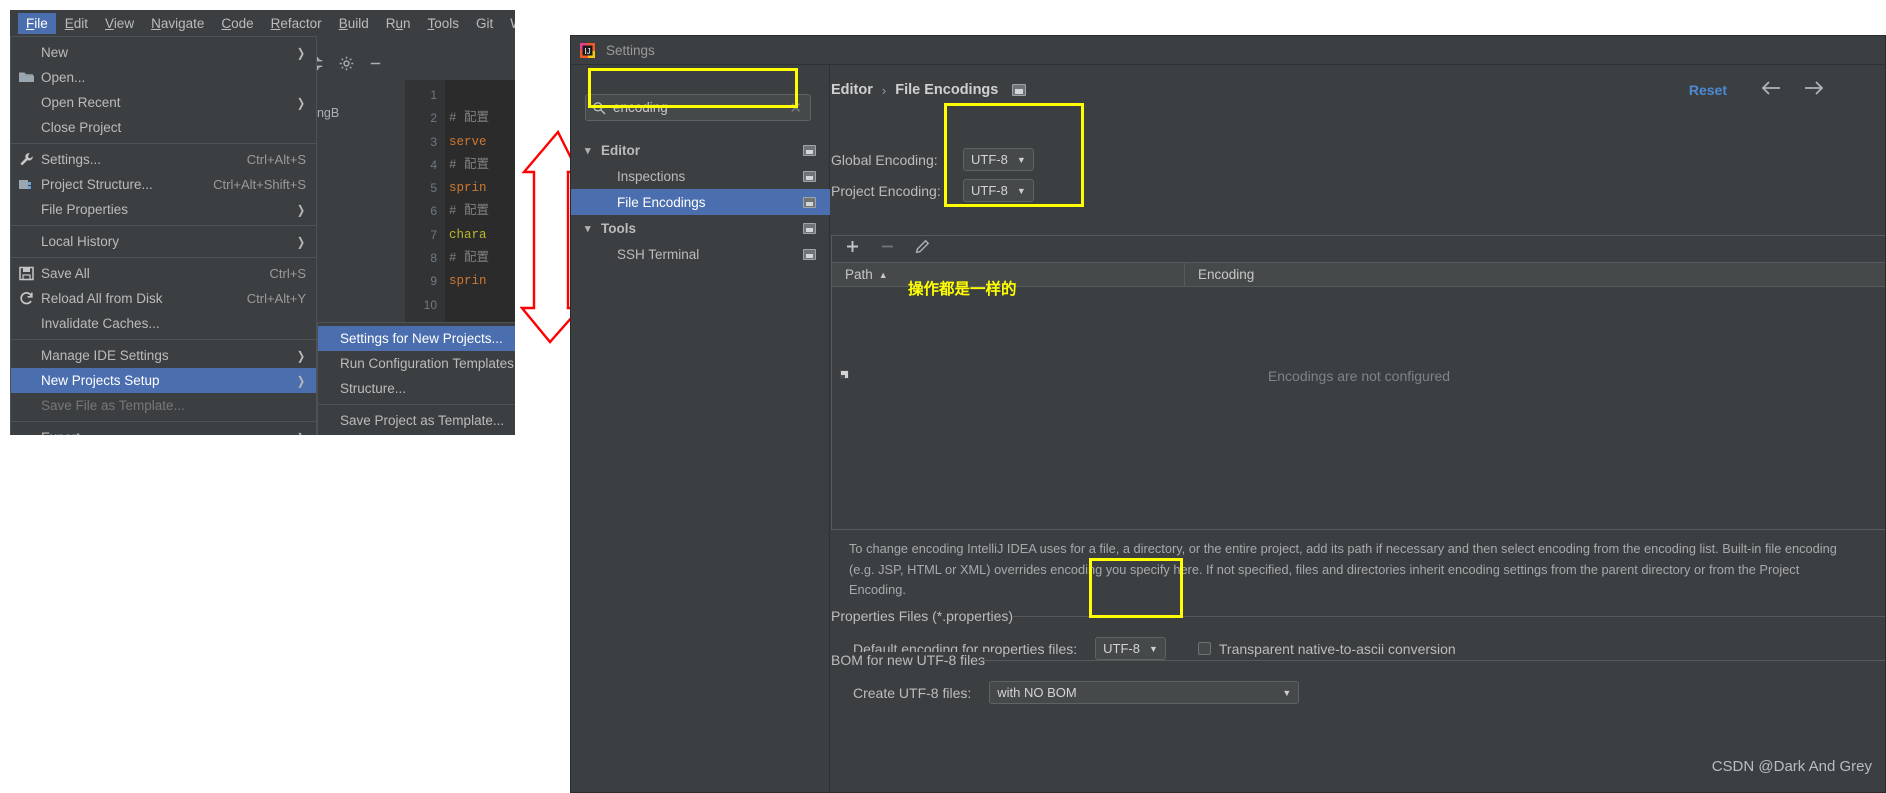 The image size is (1886, 793). Describe the element at coordinates (1226, 274) in the screenshot. I see `column-header-label: Encoding` at that location.